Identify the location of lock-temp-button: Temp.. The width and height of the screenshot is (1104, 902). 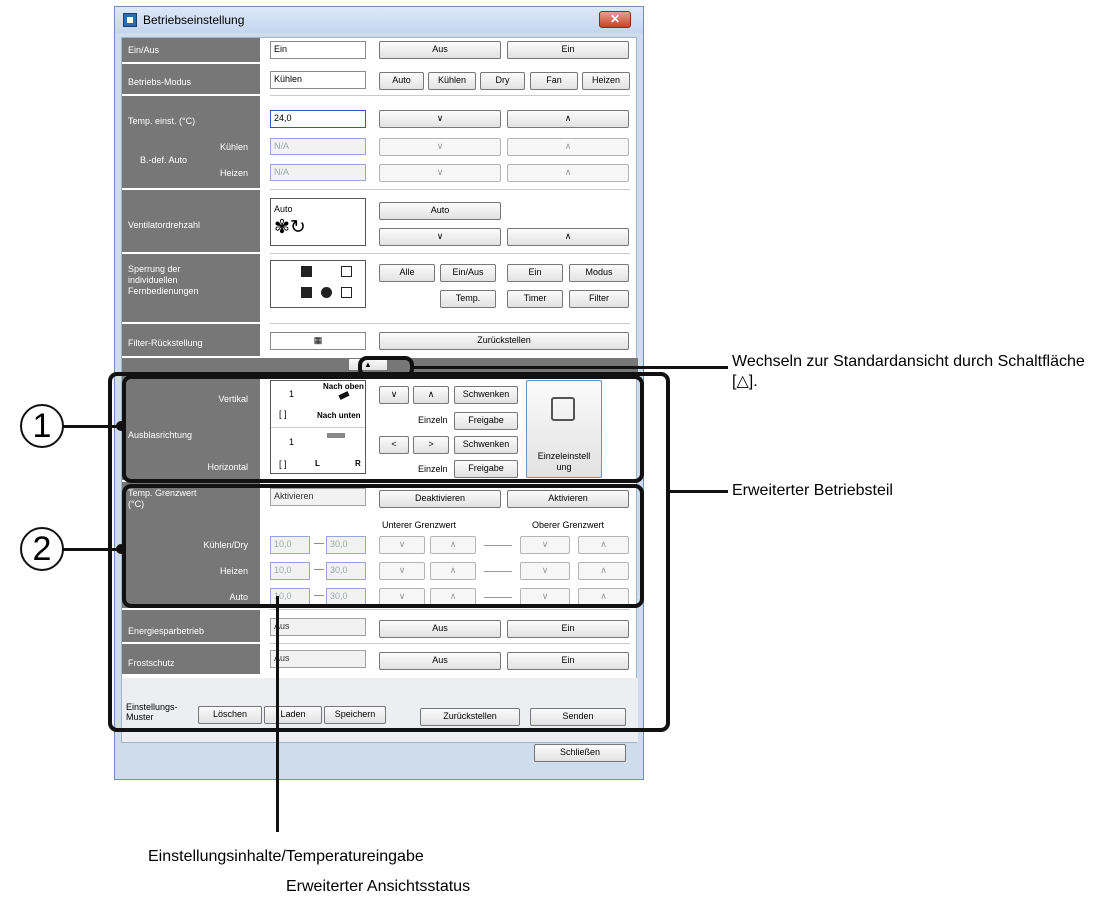
(468, 299).